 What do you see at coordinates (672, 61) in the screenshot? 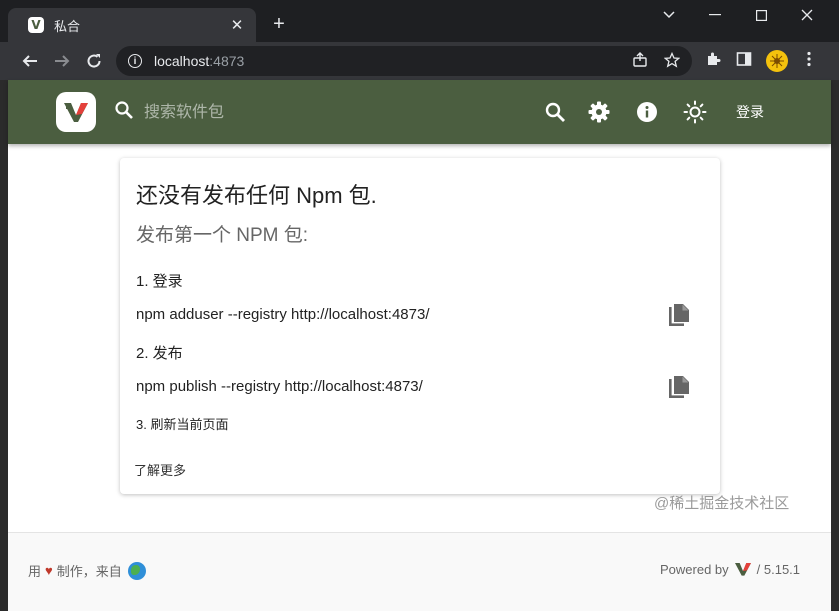
I see `bookmark-star-icon` at bounding box center [672, 61].